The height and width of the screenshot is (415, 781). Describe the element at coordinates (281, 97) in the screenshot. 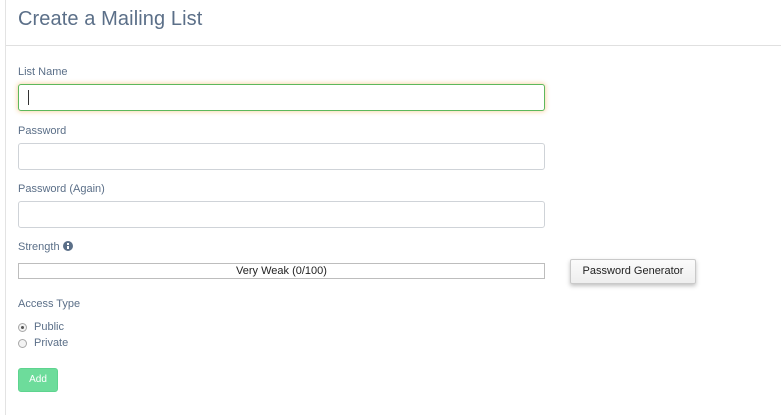

I see `list-name-input` at that location.